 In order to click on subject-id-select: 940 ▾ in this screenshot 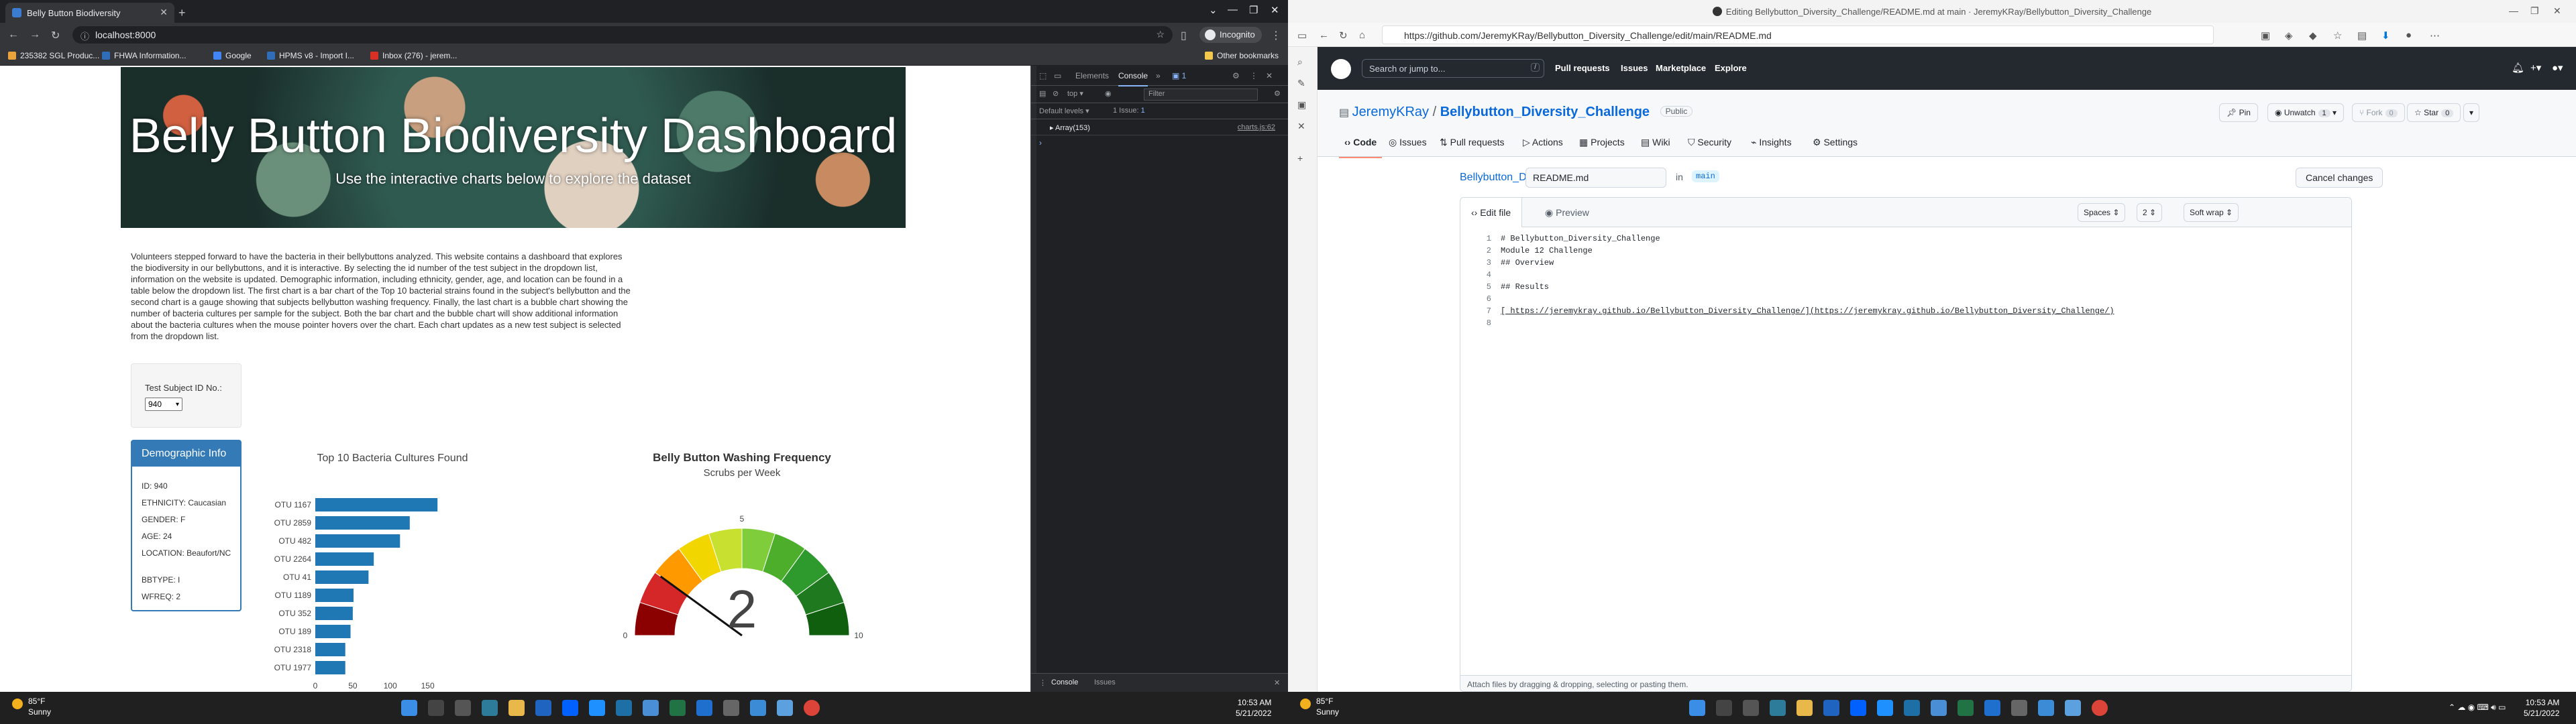, I will do `click(163, 404)`.